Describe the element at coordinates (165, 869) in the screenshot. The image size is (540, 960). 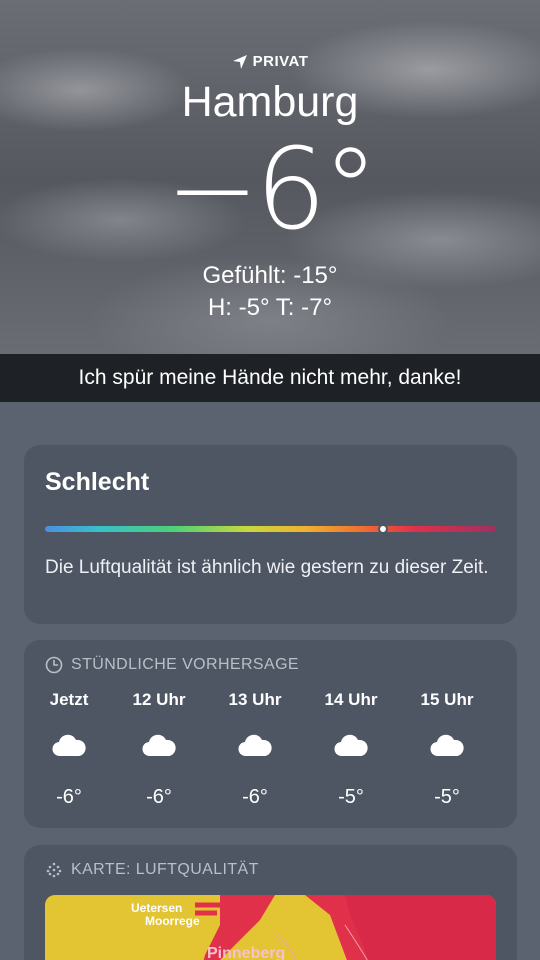
I see `map-title: KARTE: LUFTQUALITÄT` at that location.